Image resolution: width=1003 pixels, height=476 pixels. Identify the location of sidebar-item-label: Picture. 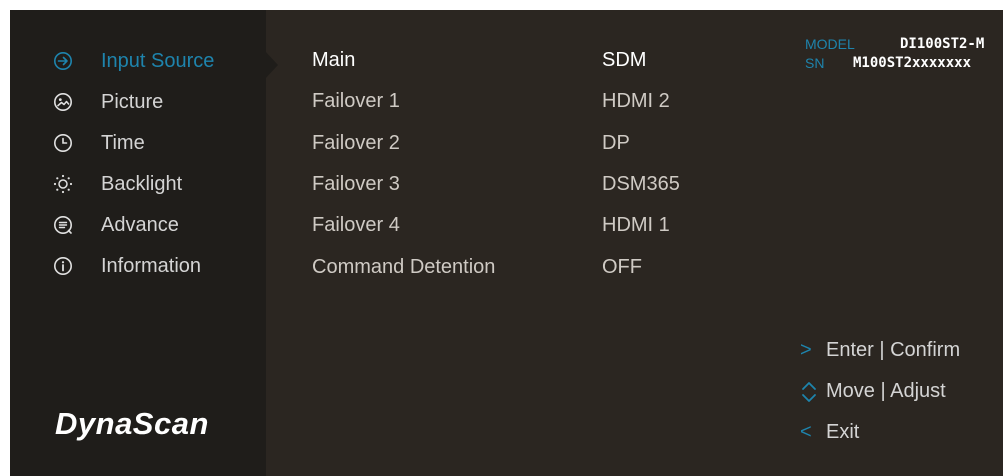
(132, 101).